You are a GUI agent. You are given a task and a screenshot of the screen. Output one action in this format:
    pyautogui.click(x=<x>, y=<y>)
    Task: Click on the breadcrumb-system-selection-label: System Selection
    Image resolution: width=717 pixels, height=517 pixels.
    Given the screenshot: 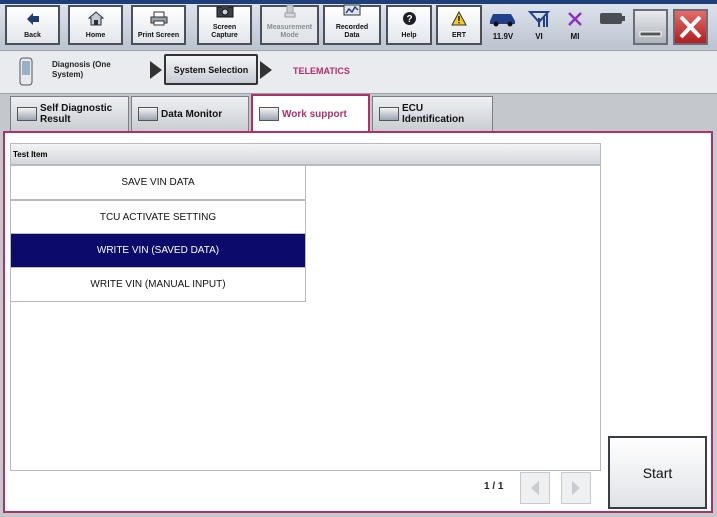 What is the action you would take?
    pyautogui.click(x=211, y=69)
    